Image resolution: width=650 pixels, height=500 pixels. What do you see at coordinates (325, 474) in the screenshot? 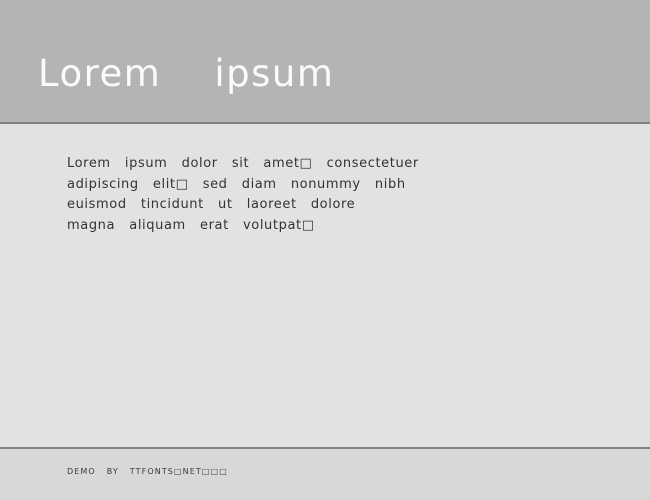
I see `footer-band: DEMO BY TTFONTS□NET□□□` at bounding box center [325, 474].